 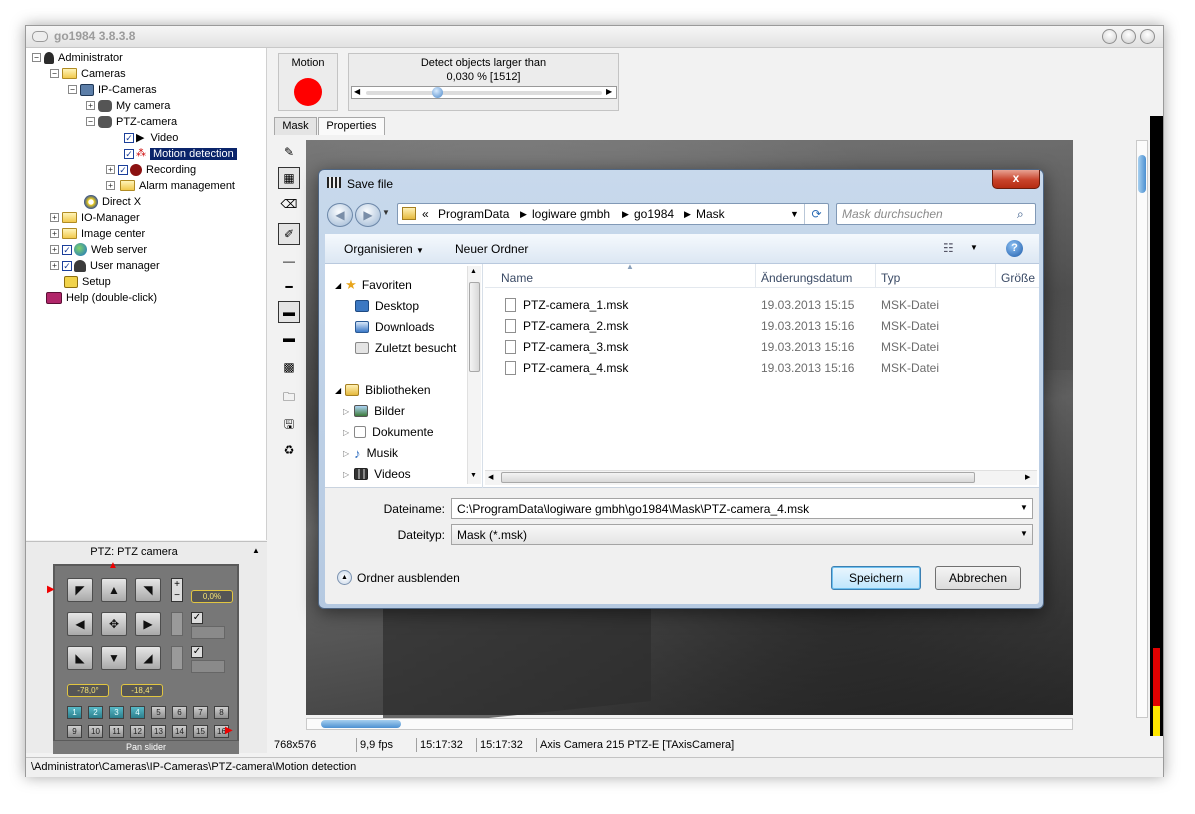 What do you see at coordinates (200, 712) in the screenshot?
I see `preset-button-7: 7` at bounding box center [200, 712].